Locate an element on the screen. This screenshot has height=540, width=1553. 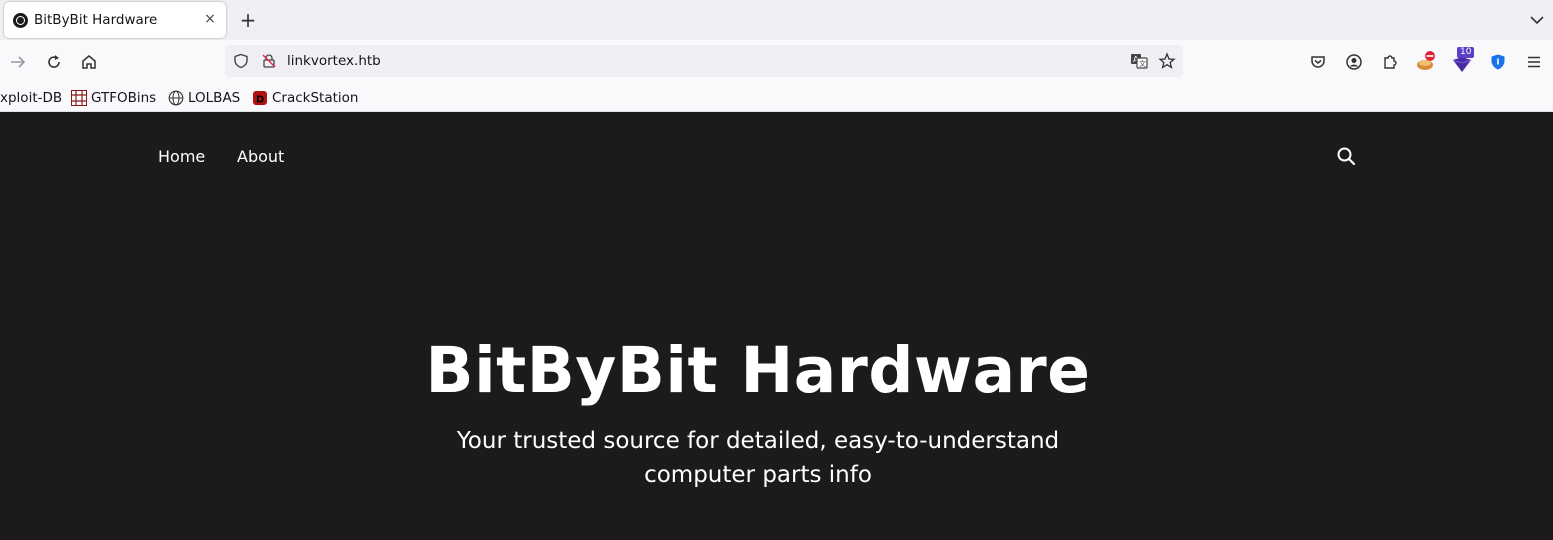
account-icon is located at coordinates (1354, 62).